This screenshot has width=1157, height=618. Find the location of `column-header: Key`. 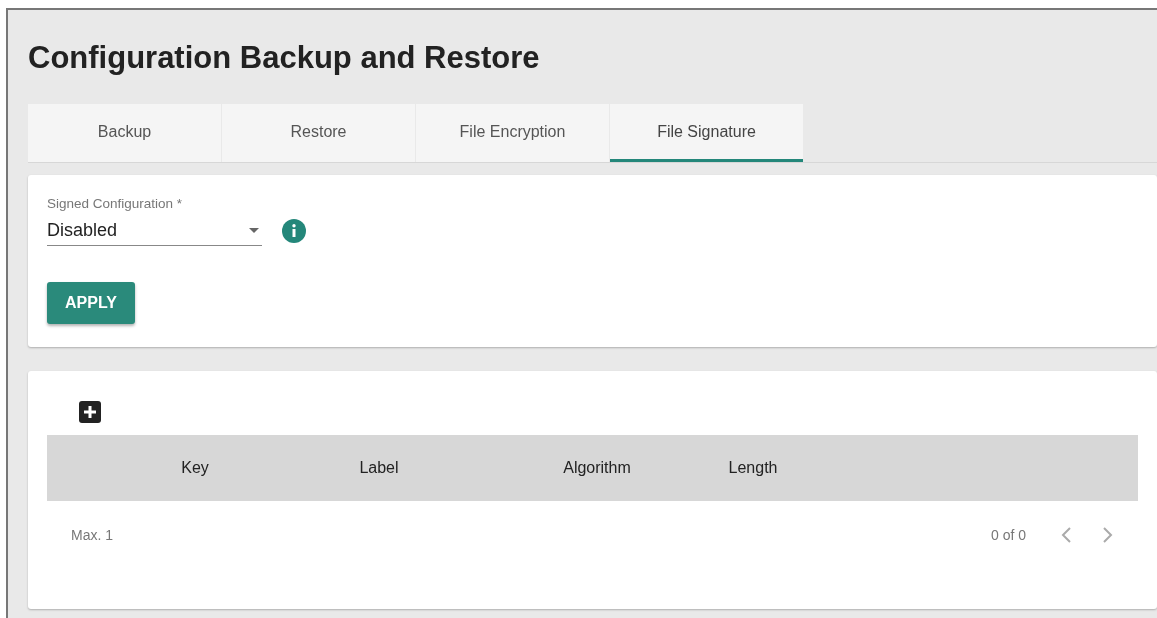

column-header: Key is located at coordinates (195, 468).